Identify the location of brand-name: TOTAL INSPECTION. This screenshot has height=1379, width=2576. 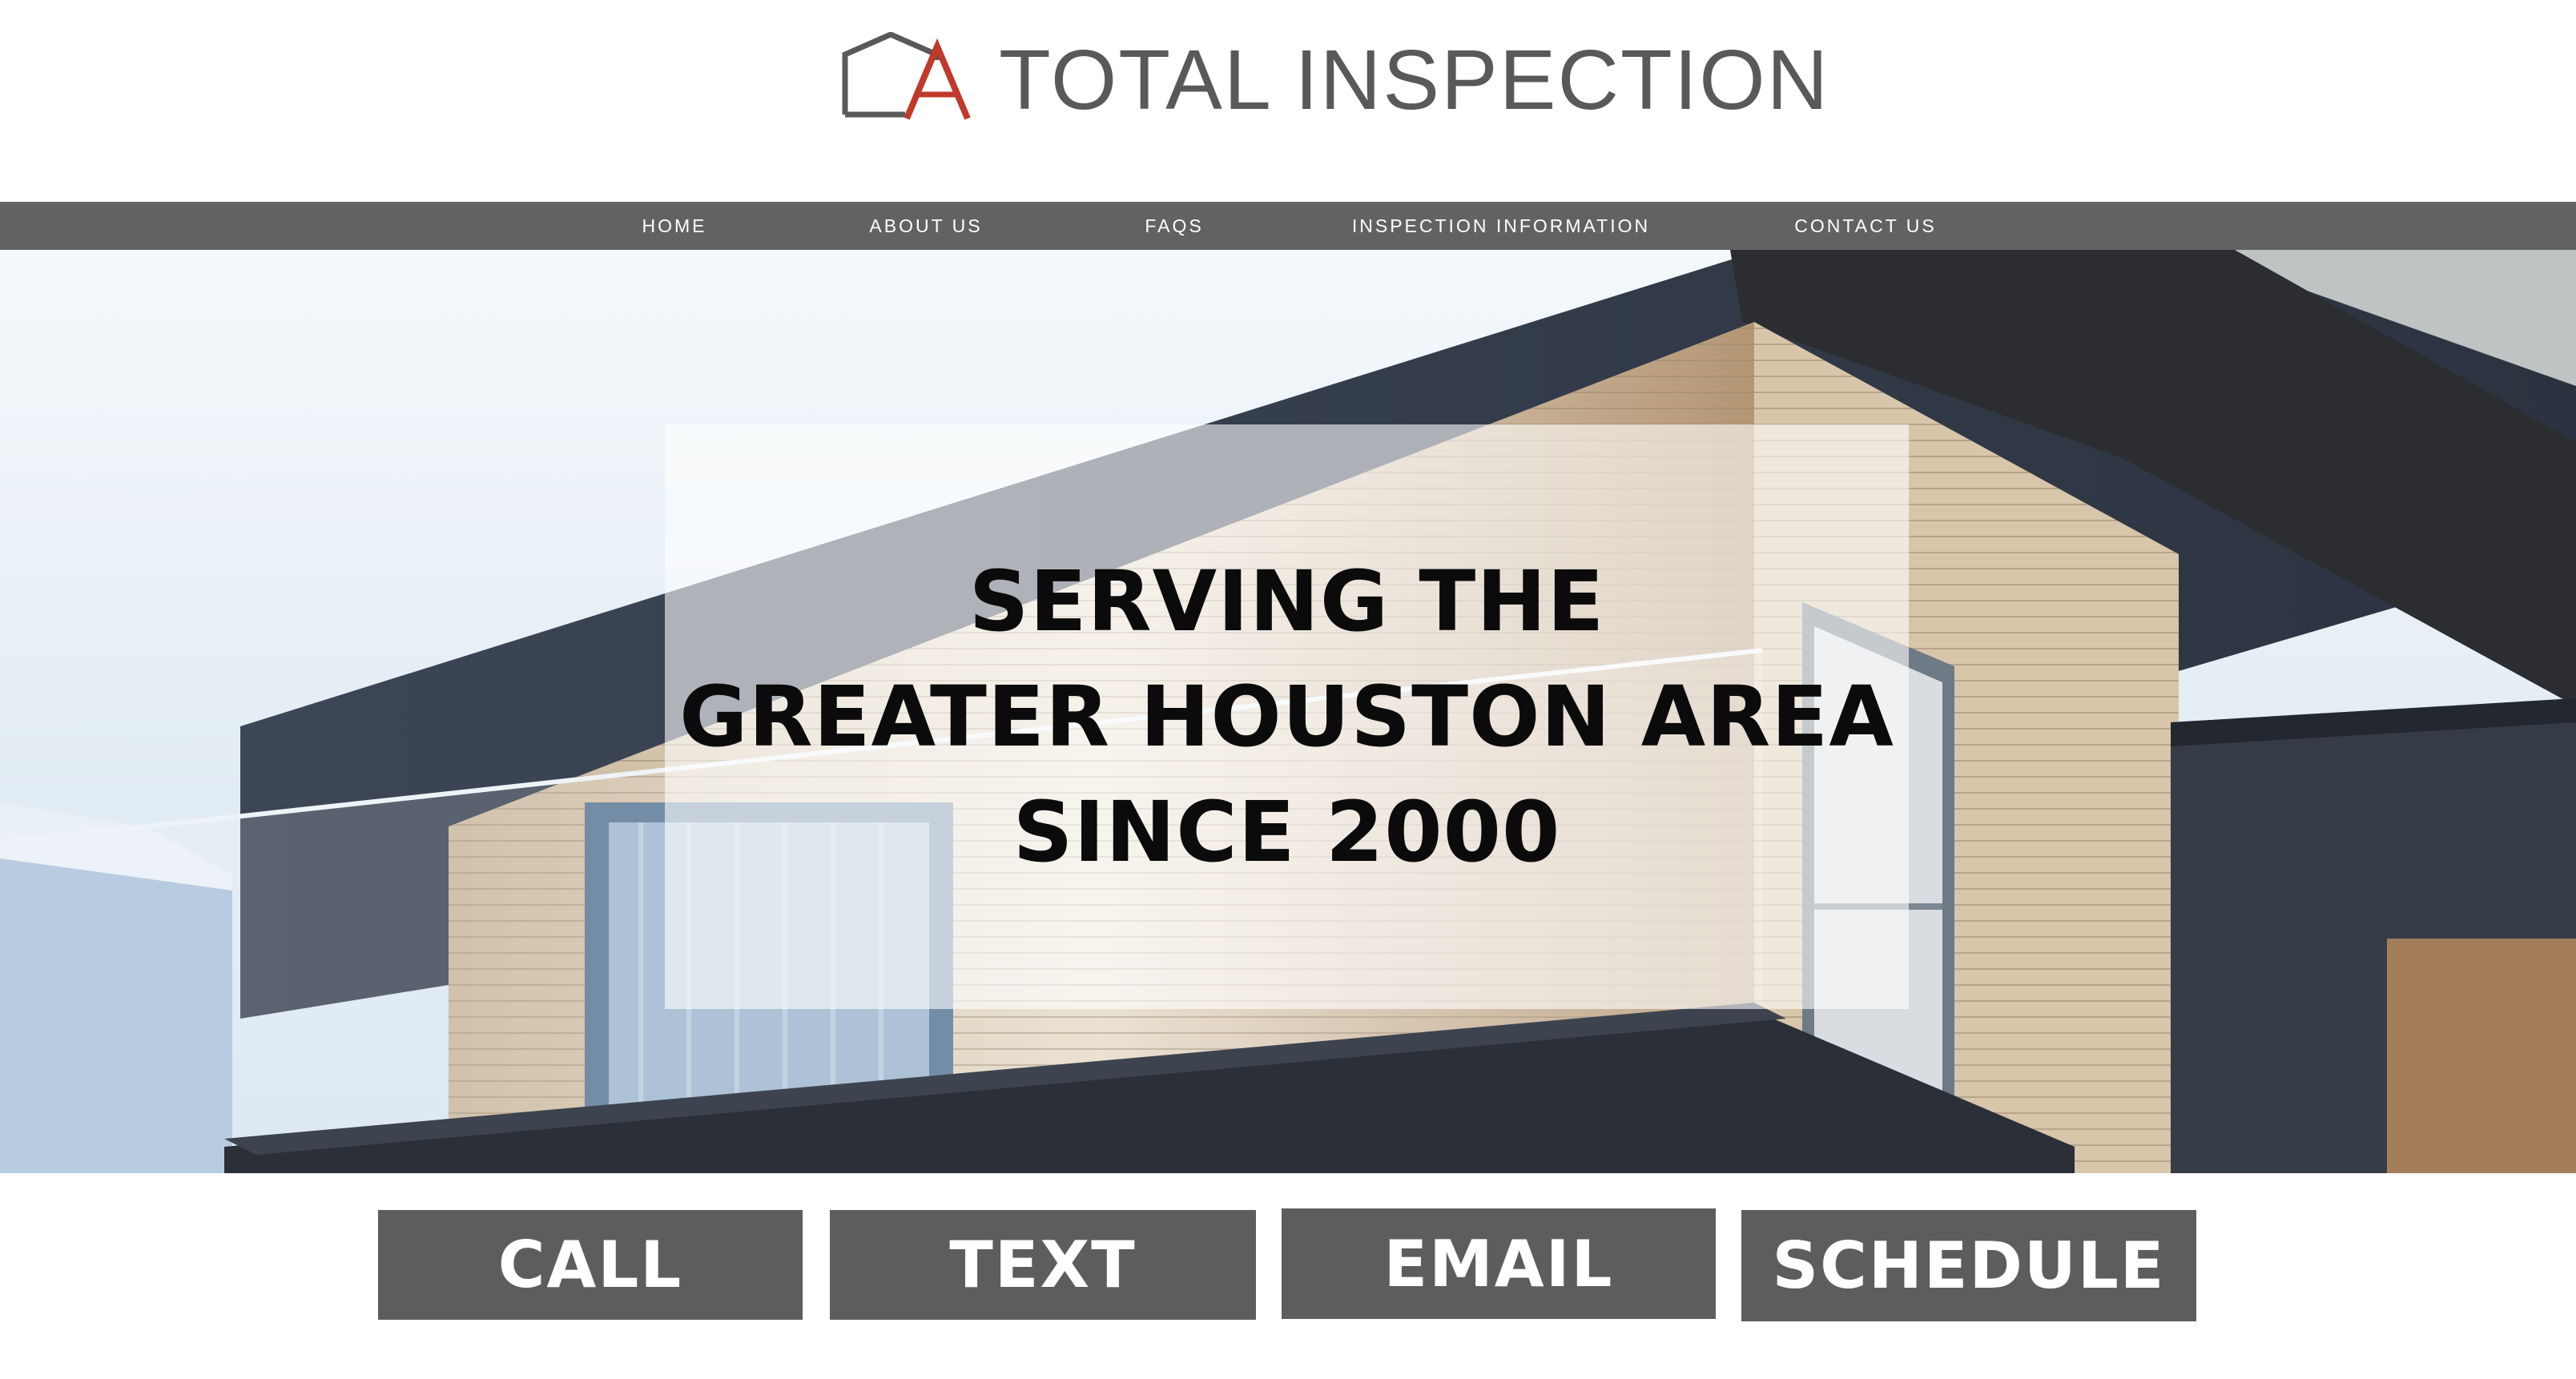
(1415, 80).